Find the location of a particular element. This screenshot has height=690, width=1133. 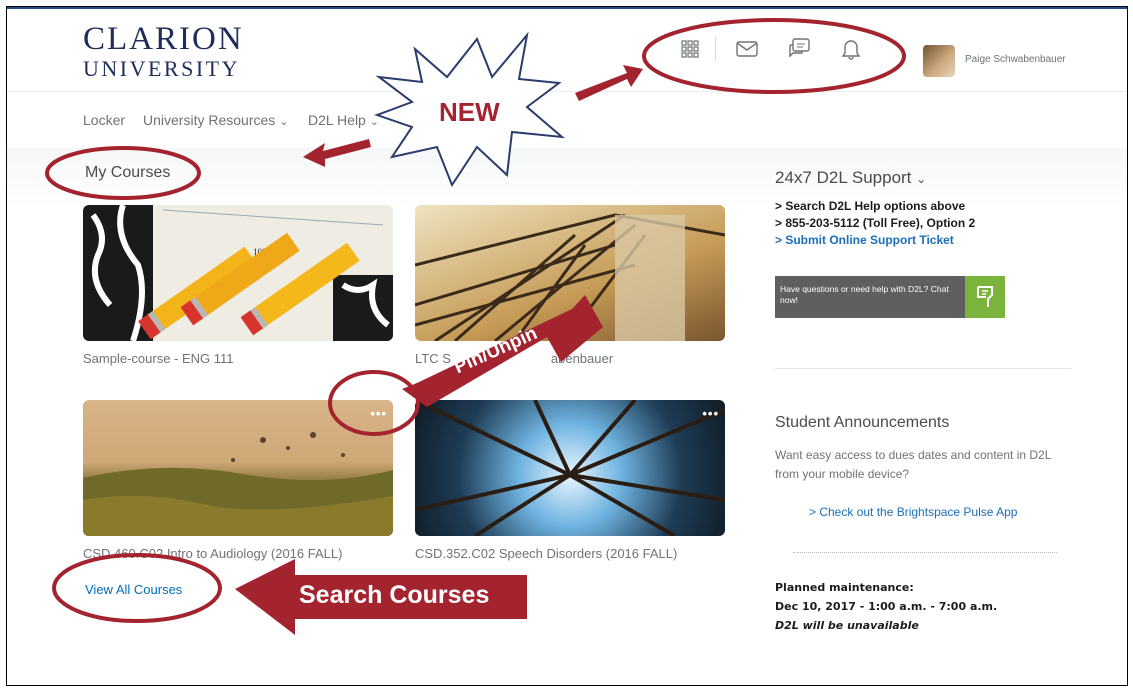

logo-line-1: CLARION is located at coordinates (163, 39).